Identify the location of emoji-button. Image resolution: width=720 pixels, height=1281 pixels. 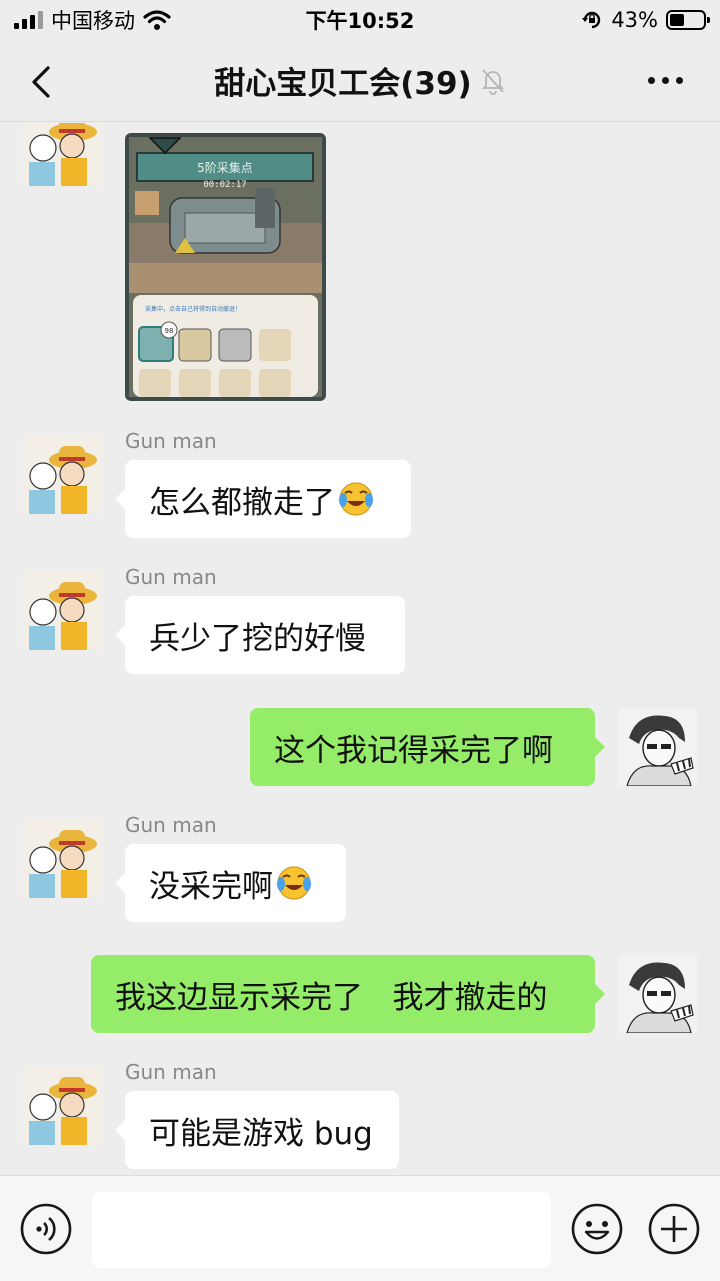
(597, 1229).